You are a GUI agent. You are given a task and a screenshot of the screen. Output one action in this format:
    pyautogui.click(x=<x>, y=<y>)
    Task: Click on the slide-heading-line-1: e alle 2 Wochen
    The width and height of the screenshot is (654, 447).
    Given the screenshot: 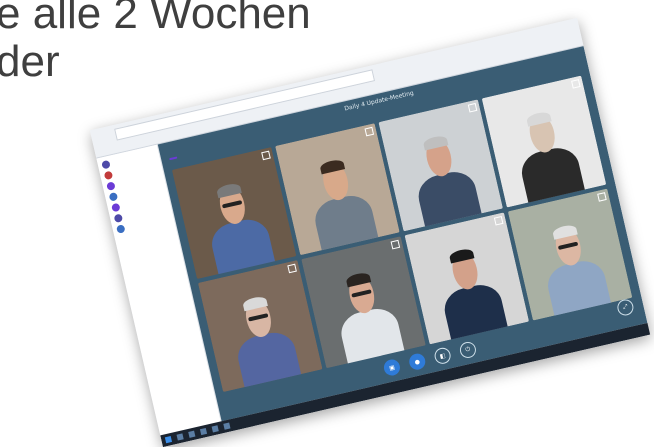 What is the action you would take?
    pyautogui.click(x=155, y=19)
    